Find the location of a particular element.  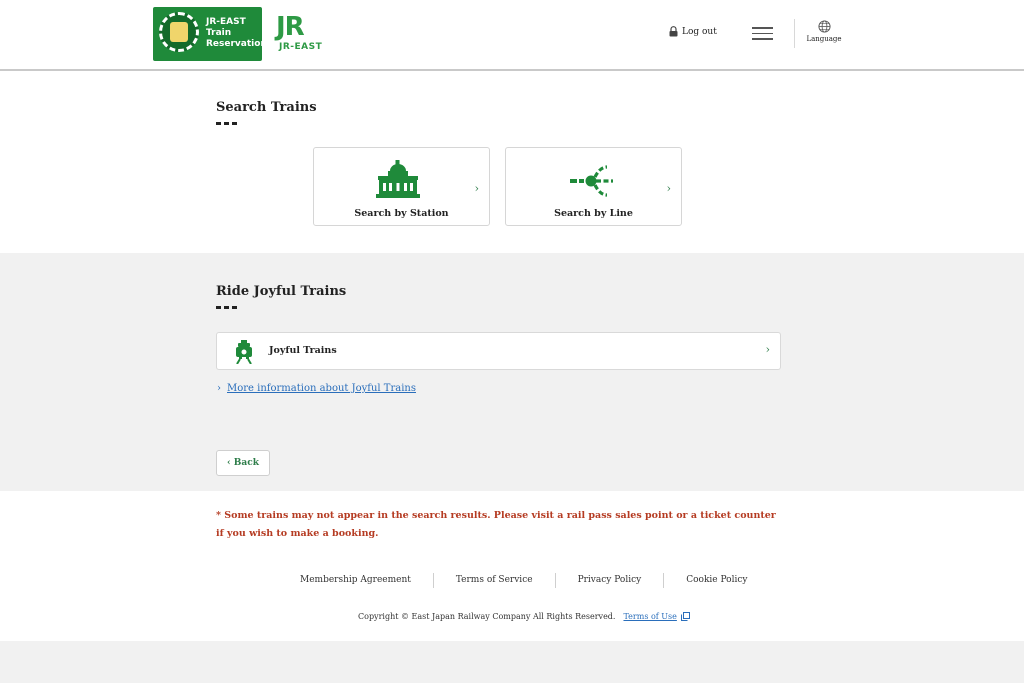

line-branch-icon is located at coordinates (591, 181).